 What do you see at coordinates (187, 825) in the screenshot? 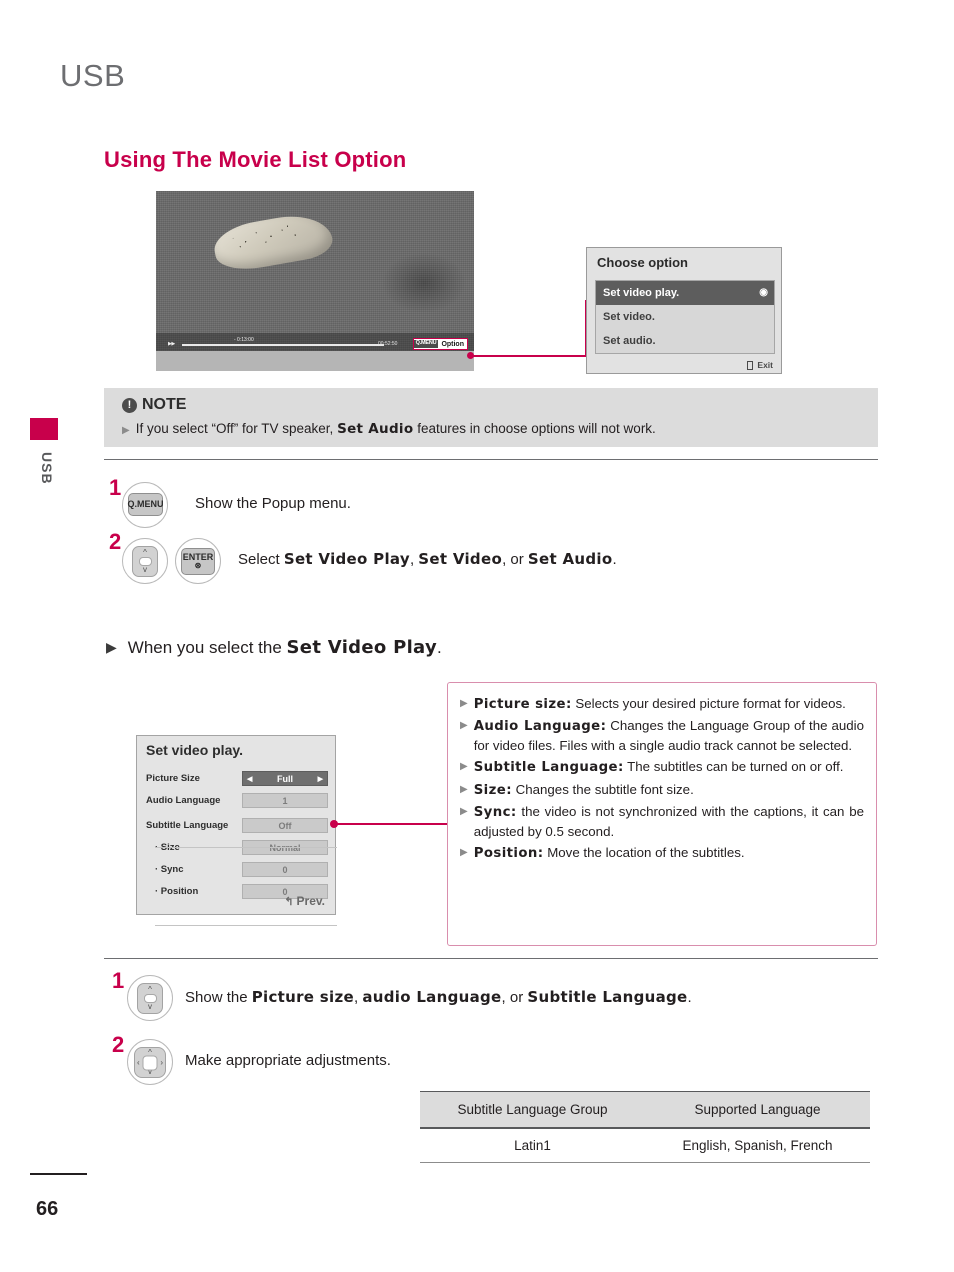
I see `osd-label: Subtitle Language` at bounding box center [187, 825].